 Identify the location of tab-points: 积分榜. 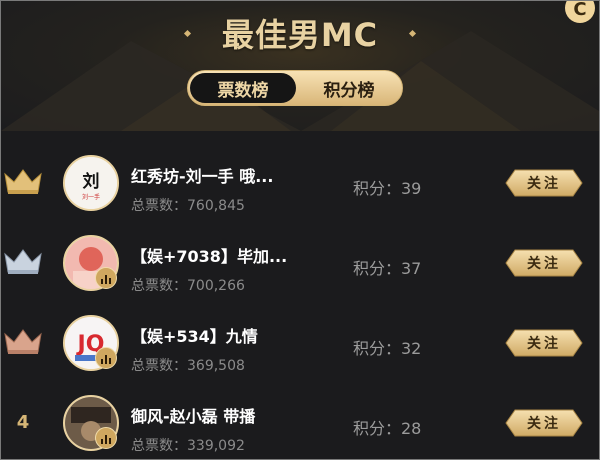
(349, 88).